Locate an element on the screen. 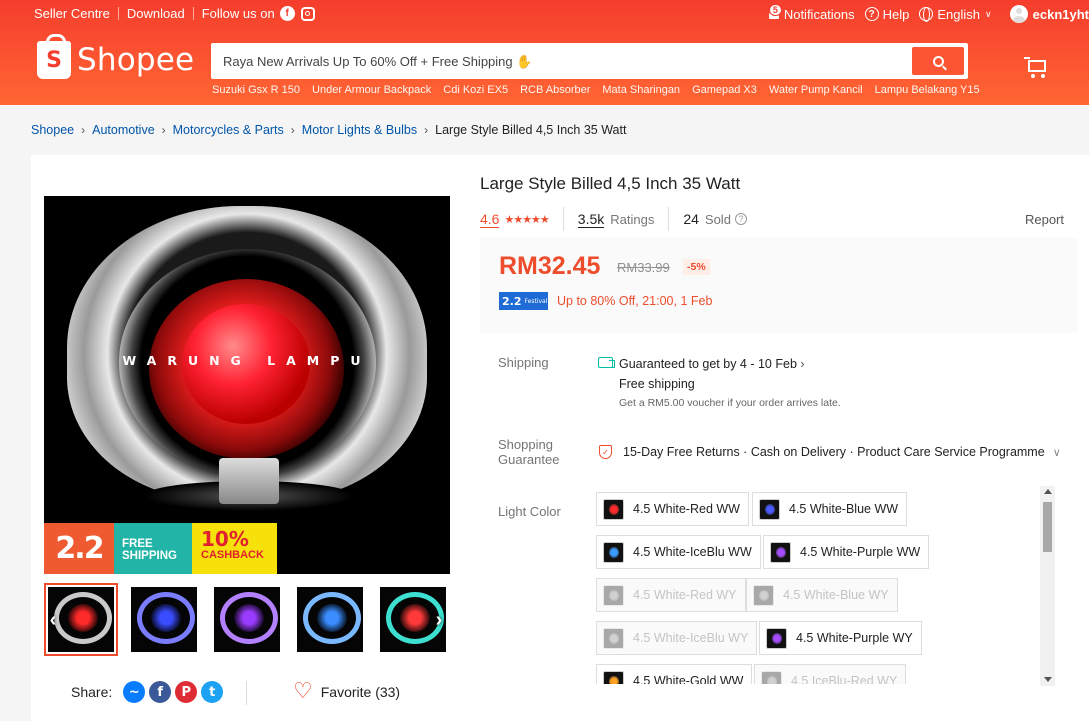  light-color-option: 4.5 White-IceBlu WW is located at coordinates (678, 552).